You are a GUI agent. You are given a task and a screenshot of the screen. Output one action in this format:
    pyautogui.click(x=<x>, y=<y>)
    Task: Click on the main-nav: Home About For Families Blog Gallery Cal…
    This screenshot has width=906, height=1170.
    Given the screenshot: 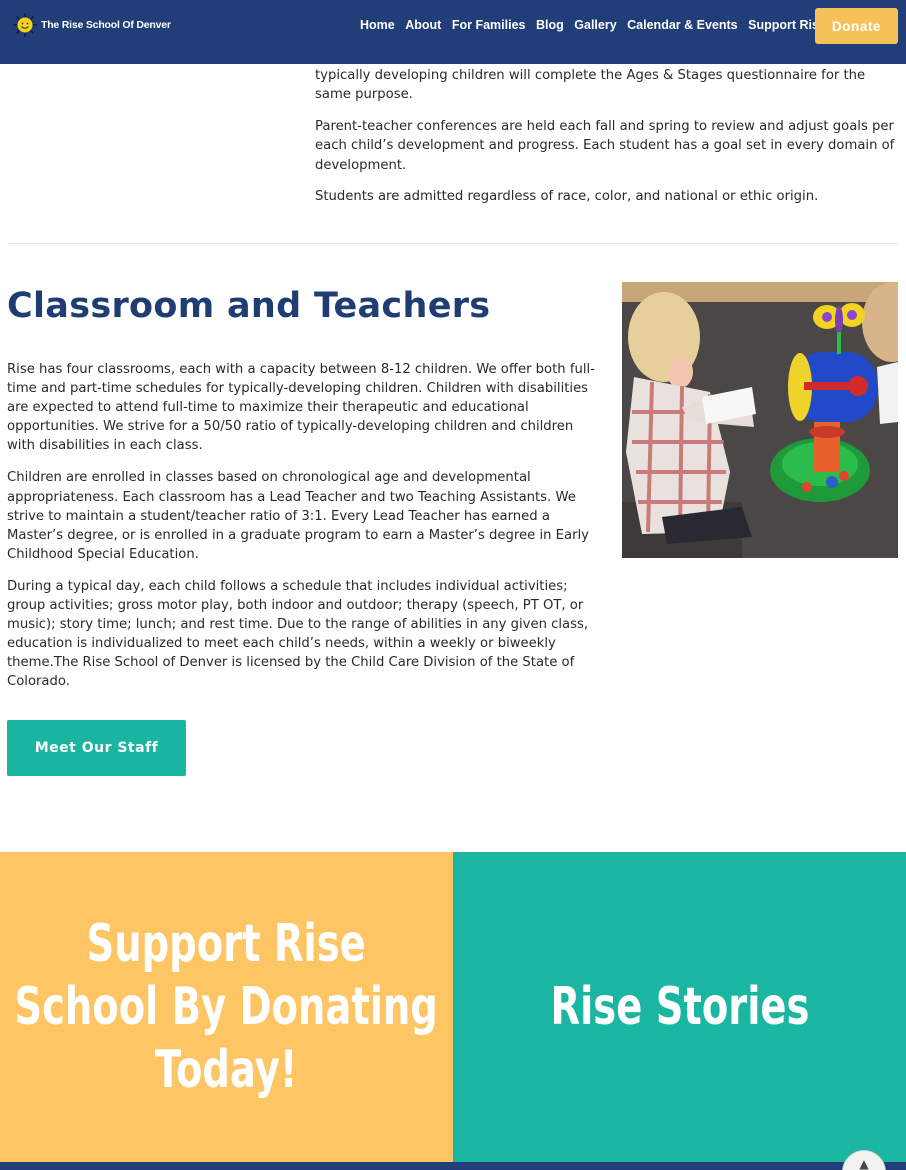 What is the action you would take?
    pyautogui.click(x=598, y=25)
    